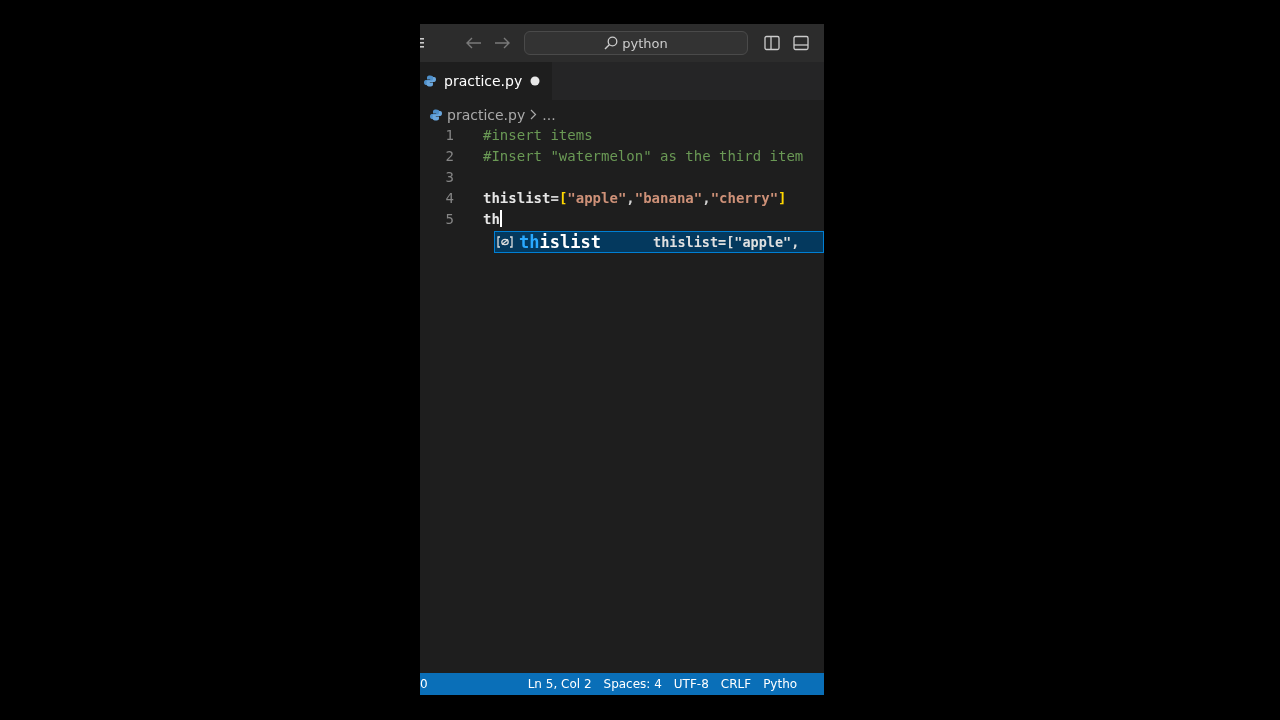  Describe the element at coordinates (691, 684) in the screenshot. I see `status-item: UTF-8` at that location.